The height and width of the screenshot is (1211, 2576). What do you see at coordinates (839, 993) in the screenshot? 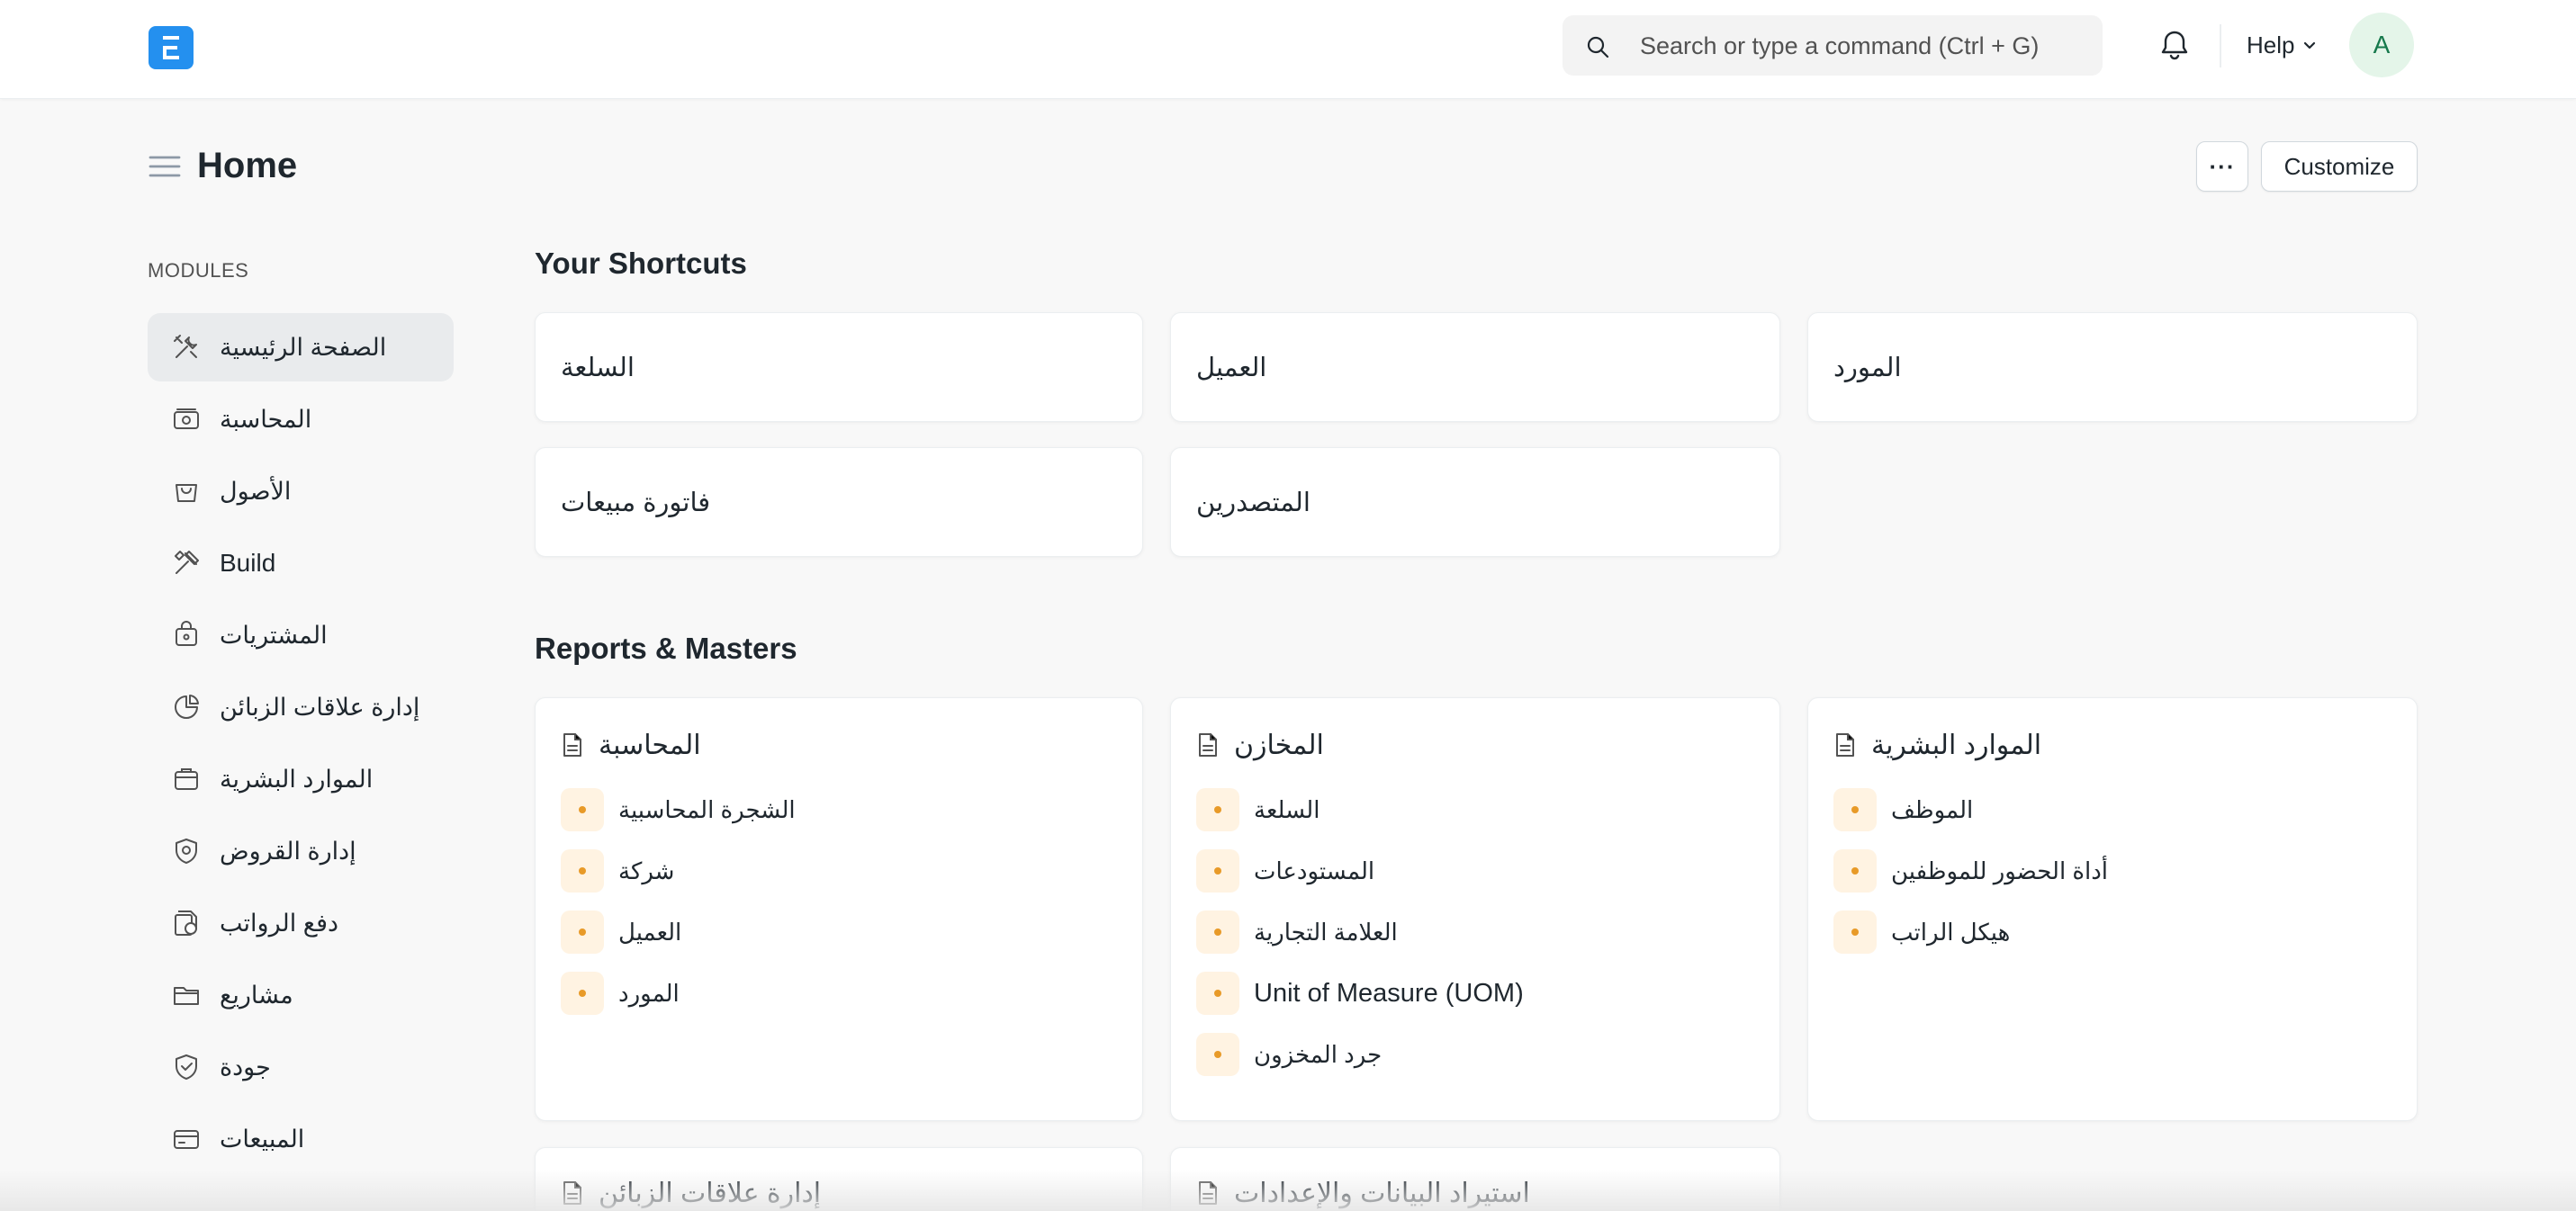
I see `report-link: المورد` at bounding box center [839, 993].